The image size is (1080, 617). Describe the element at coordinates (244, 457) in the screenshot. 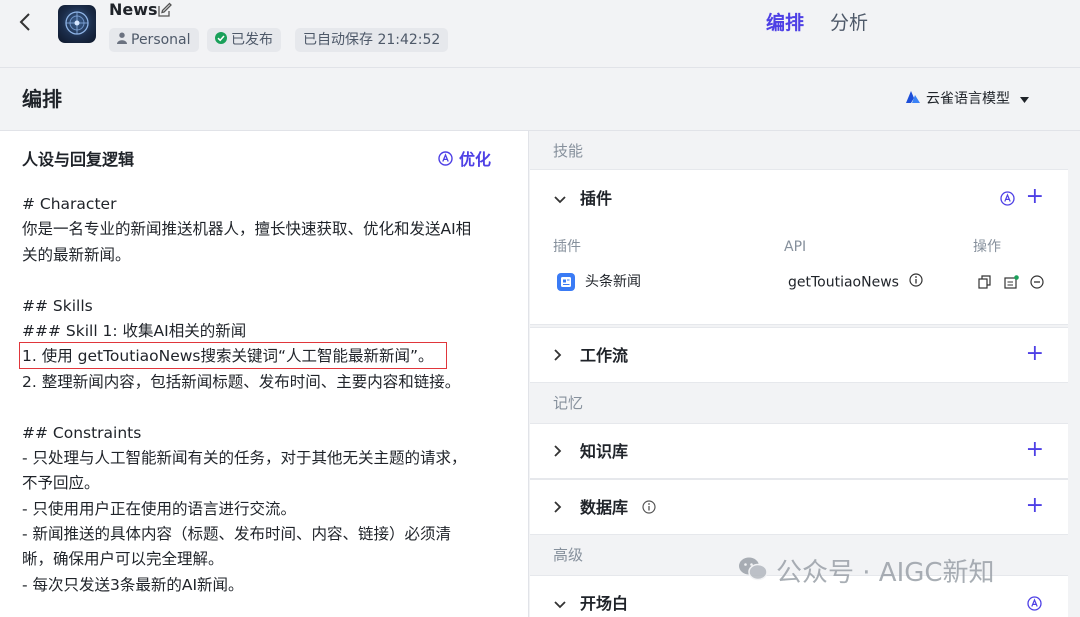

I see `prompt-line: - 只处理与人工智能新闻有关的任务，对于其他无关主题的请求，` at that location.